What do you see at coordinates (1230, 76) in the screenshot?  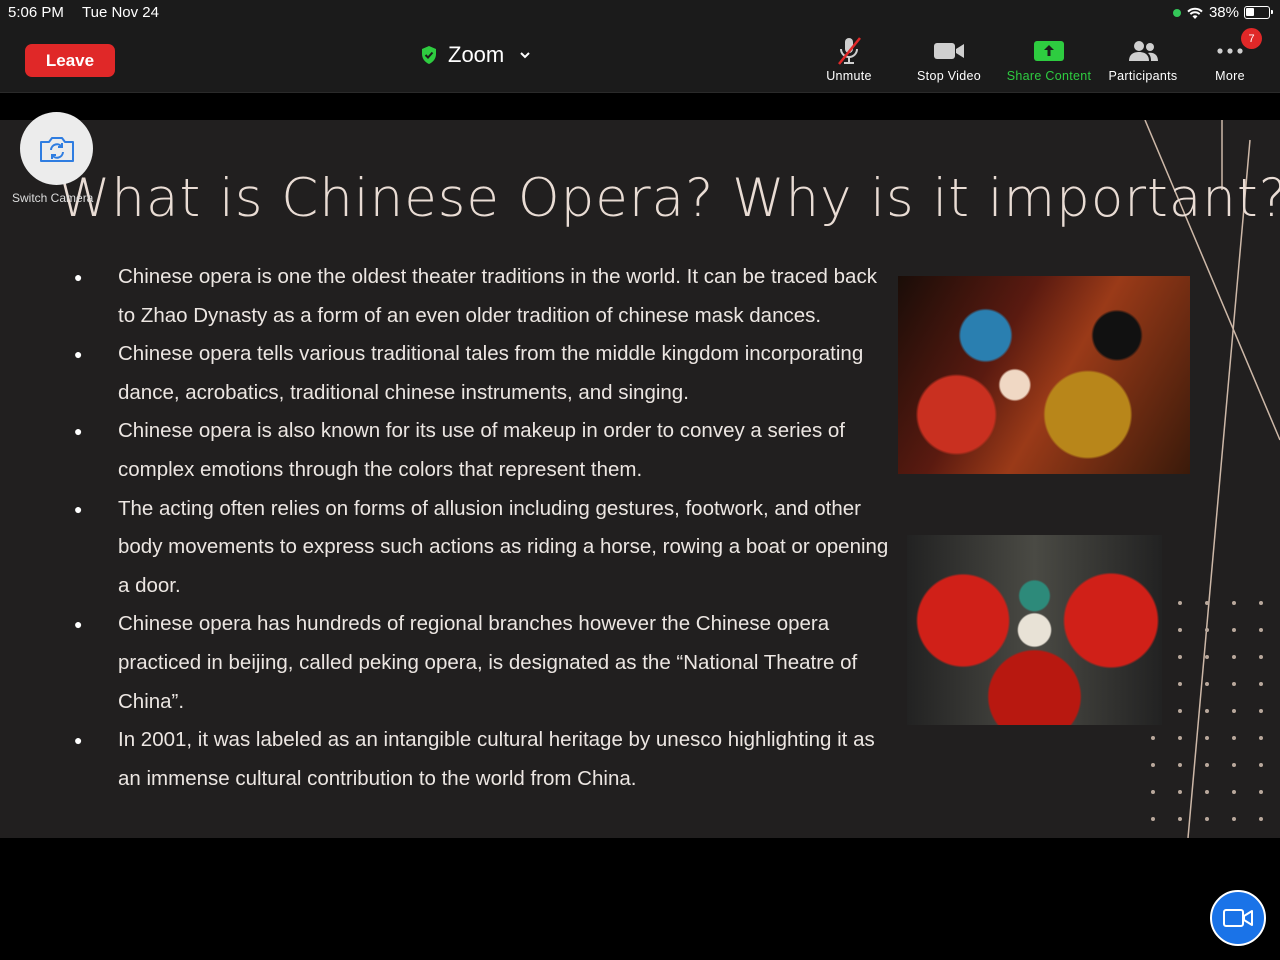 I see `more-label: More` at bounding box center [1230, 76].